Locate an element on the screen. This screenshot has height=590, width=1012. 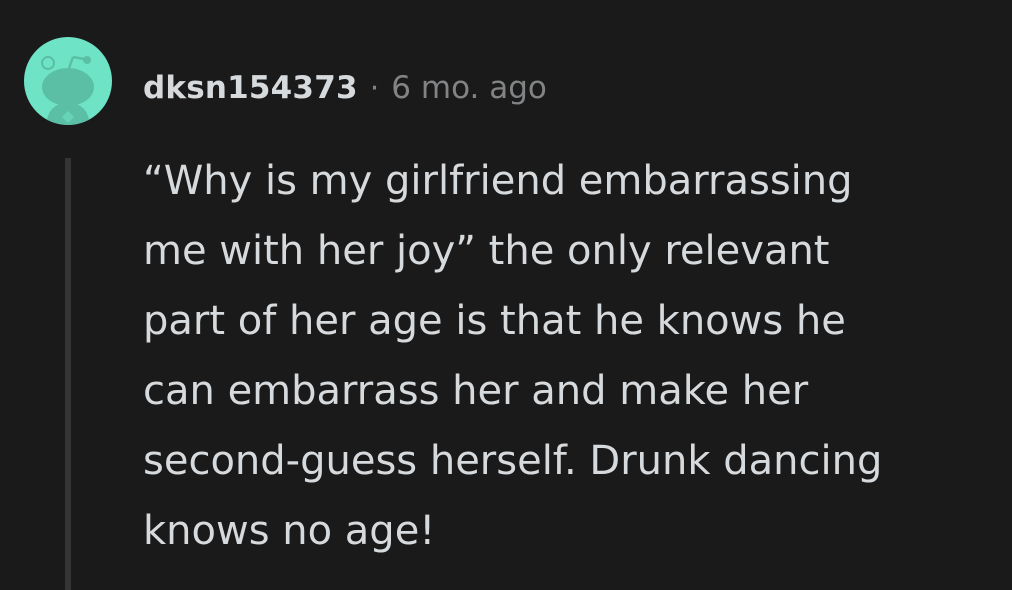
thread-collapse-line is located at coordinates (68, 374).